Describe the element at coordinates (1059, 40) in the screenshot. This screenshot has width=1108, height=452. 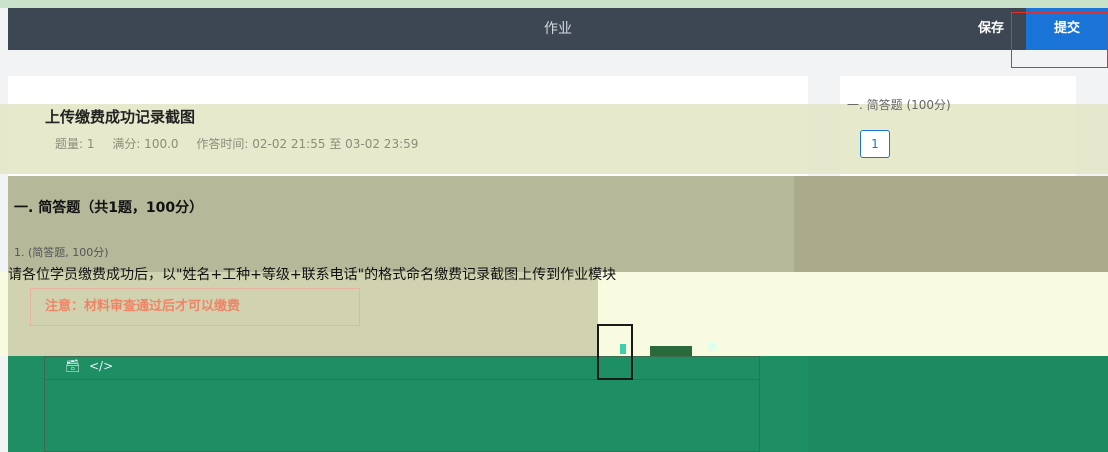
I see `submit-highlight-outline` at that location.